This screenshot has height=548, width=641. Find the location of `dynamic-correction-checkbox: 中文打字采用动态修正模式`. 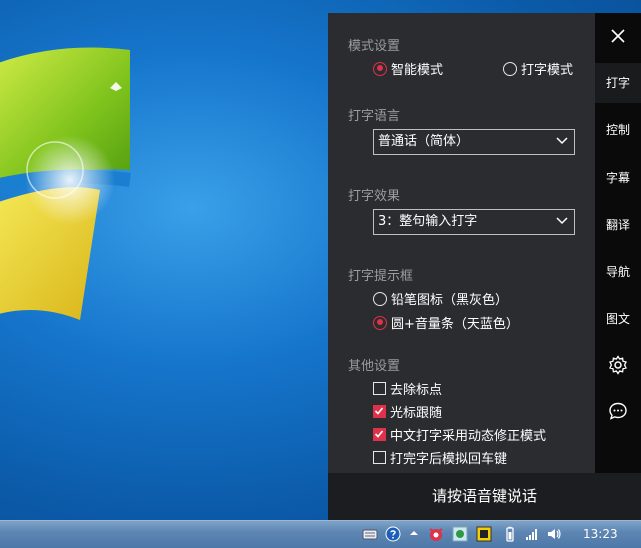

dynamic-correction-checkbox: 中文打字采用动态修正模式 is located at coordinates (459, 434).